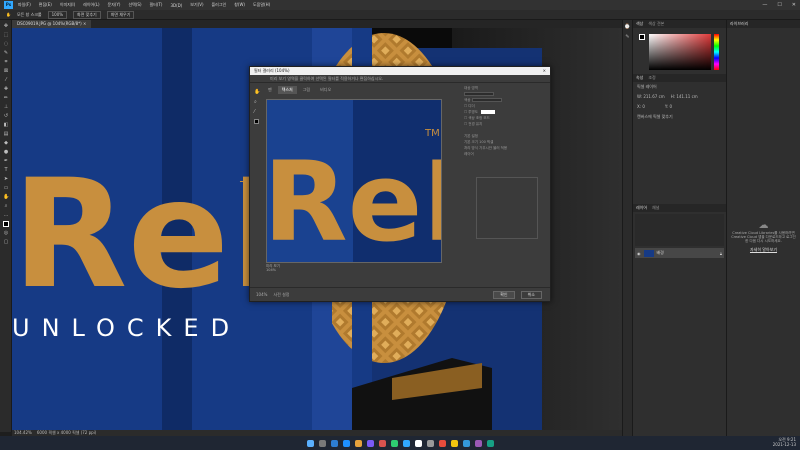  I want to click on menu-window: 창(W), so click(239, 5).